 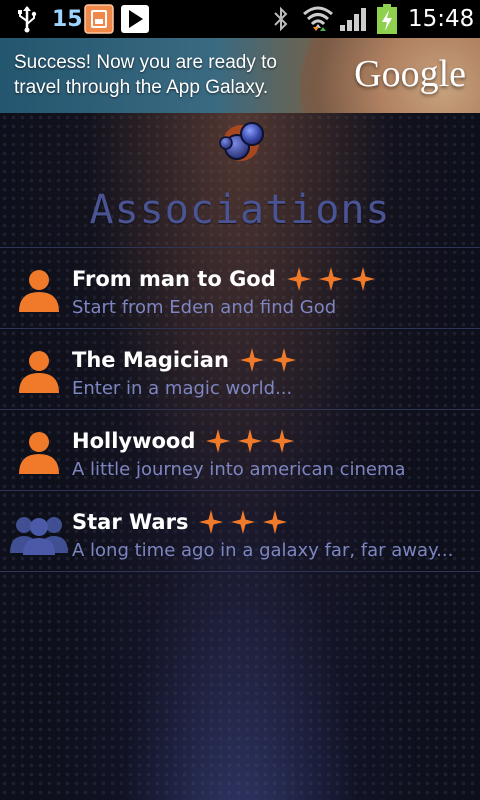 I want to click on status-bar: 15° 15:48, so click(x=240, y=19).